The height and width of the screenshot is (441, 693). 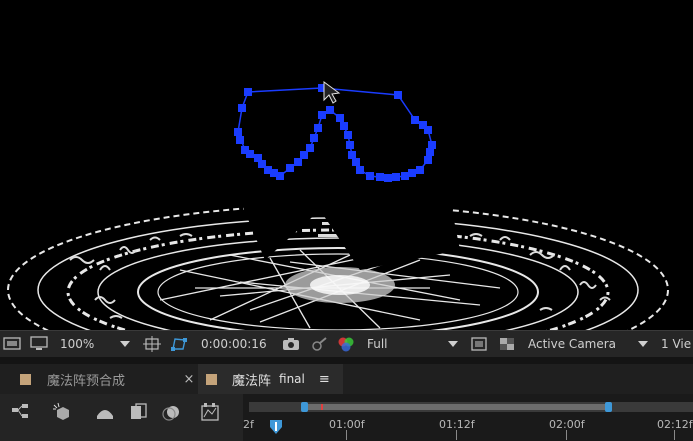 I want to click on transparency-grid-icon, so click(x=507, y=344).